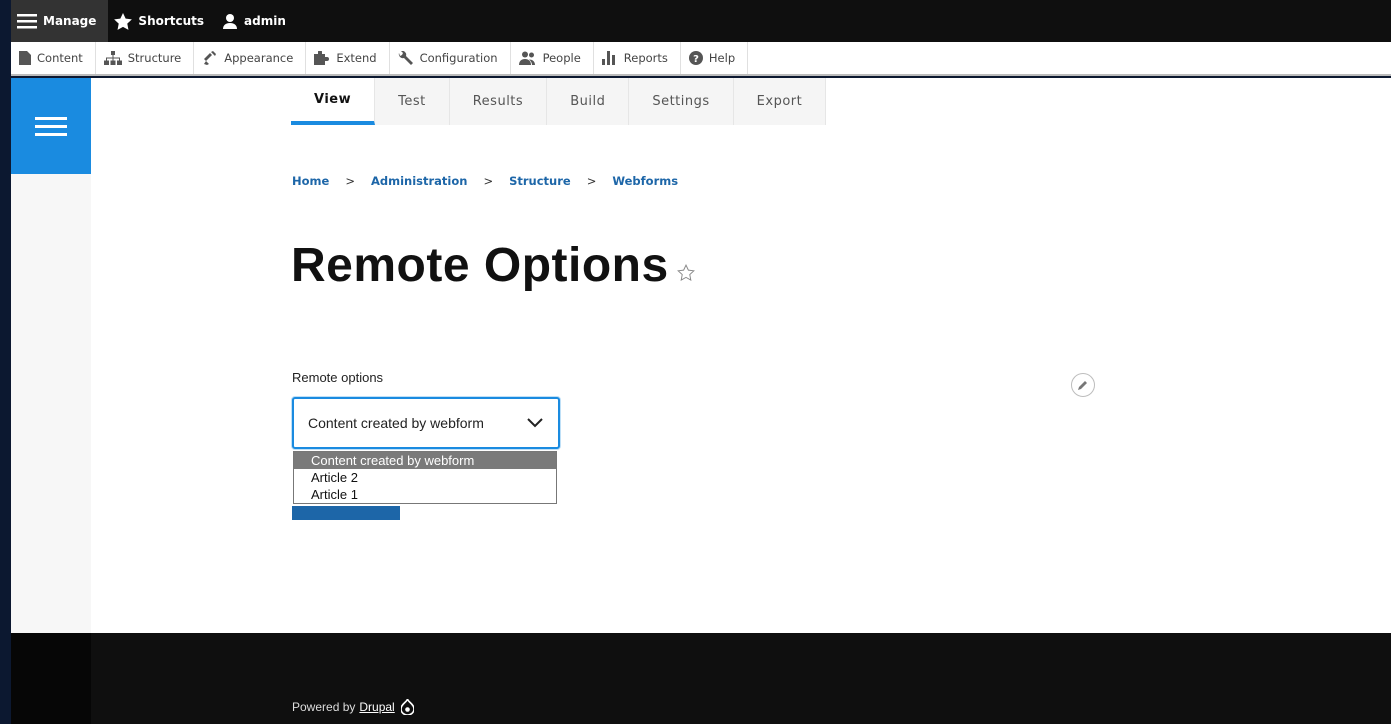 This screenshot has height=724, width=1391. What do you see at coordinates (230, 21) in the screenshot?
I see `user-icon` at bounding box center [230, 21].